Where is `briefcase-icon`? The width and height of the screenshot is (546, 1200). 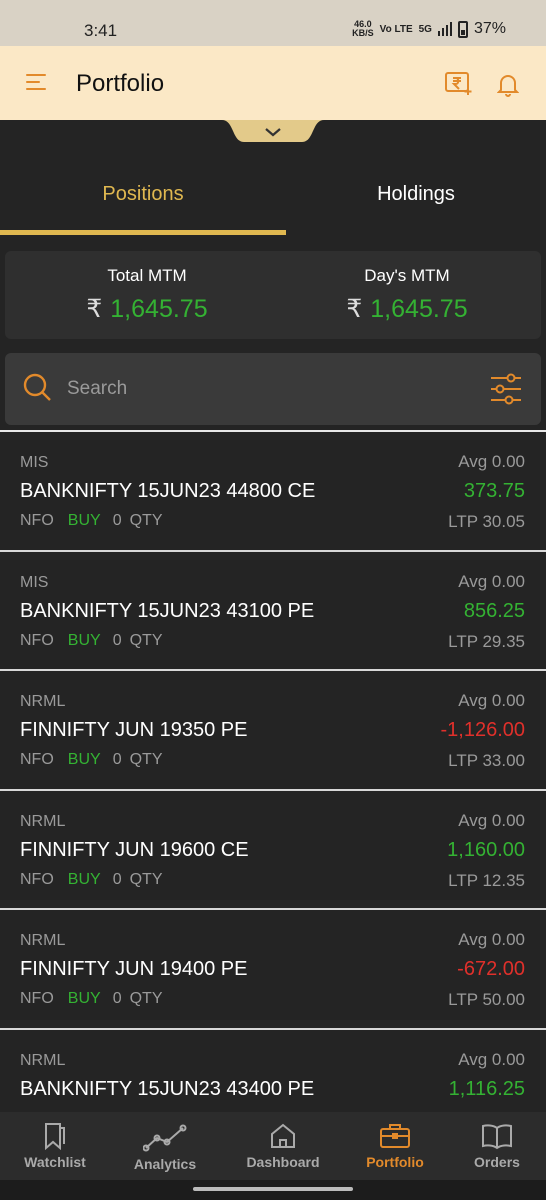
briefcase-icon is located at coordinates (395, 1136).